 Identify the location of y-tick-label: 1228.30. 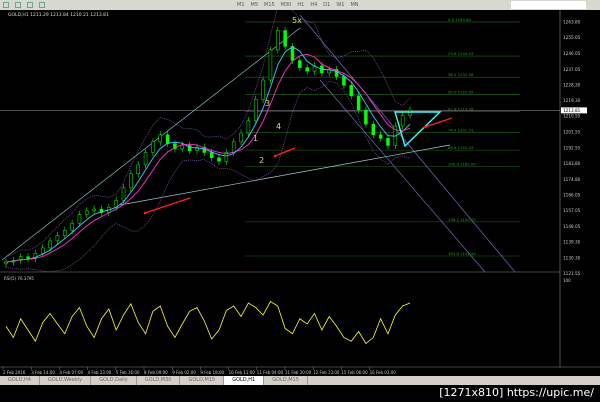
(572, 84).